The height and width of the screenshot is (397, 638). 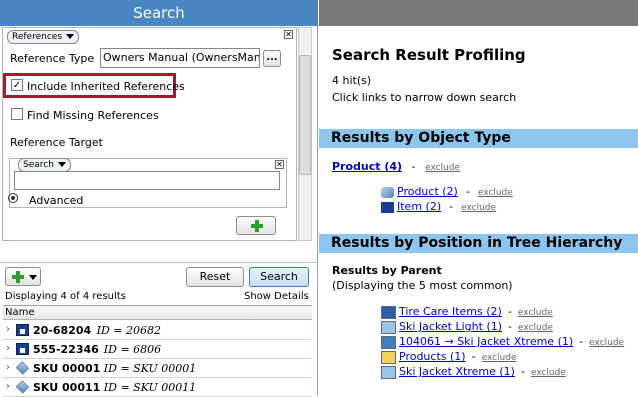 What do you see at coordinates (17, 85) in the screenshot?
I see `include-inherited-checkbox: ✓` at bounding box center [17, 85].